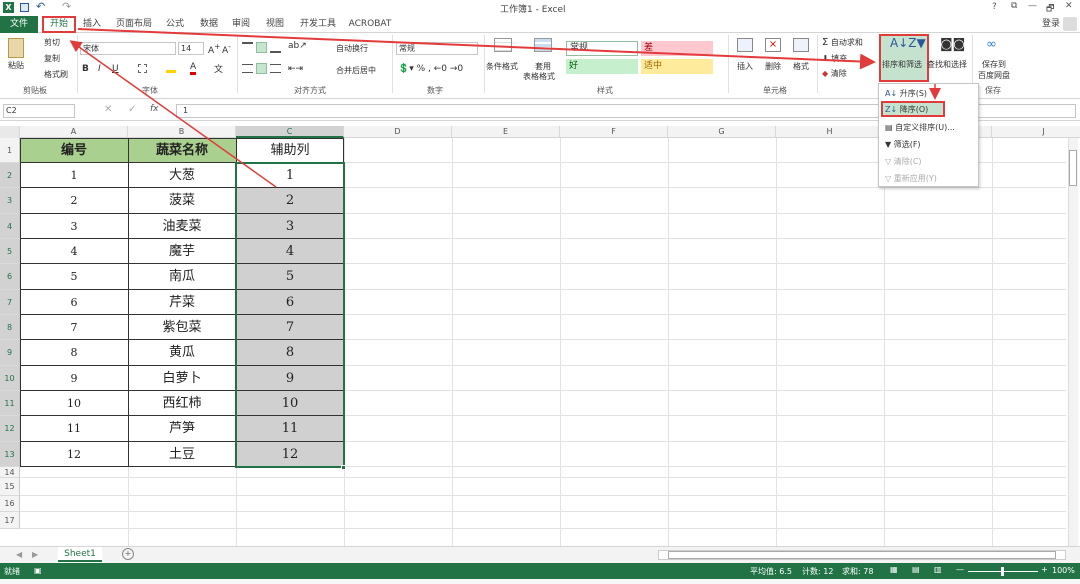 This screenshot has width=1080, height=584. I want to click on annotation-arrow-to-home, so click(173, 114).